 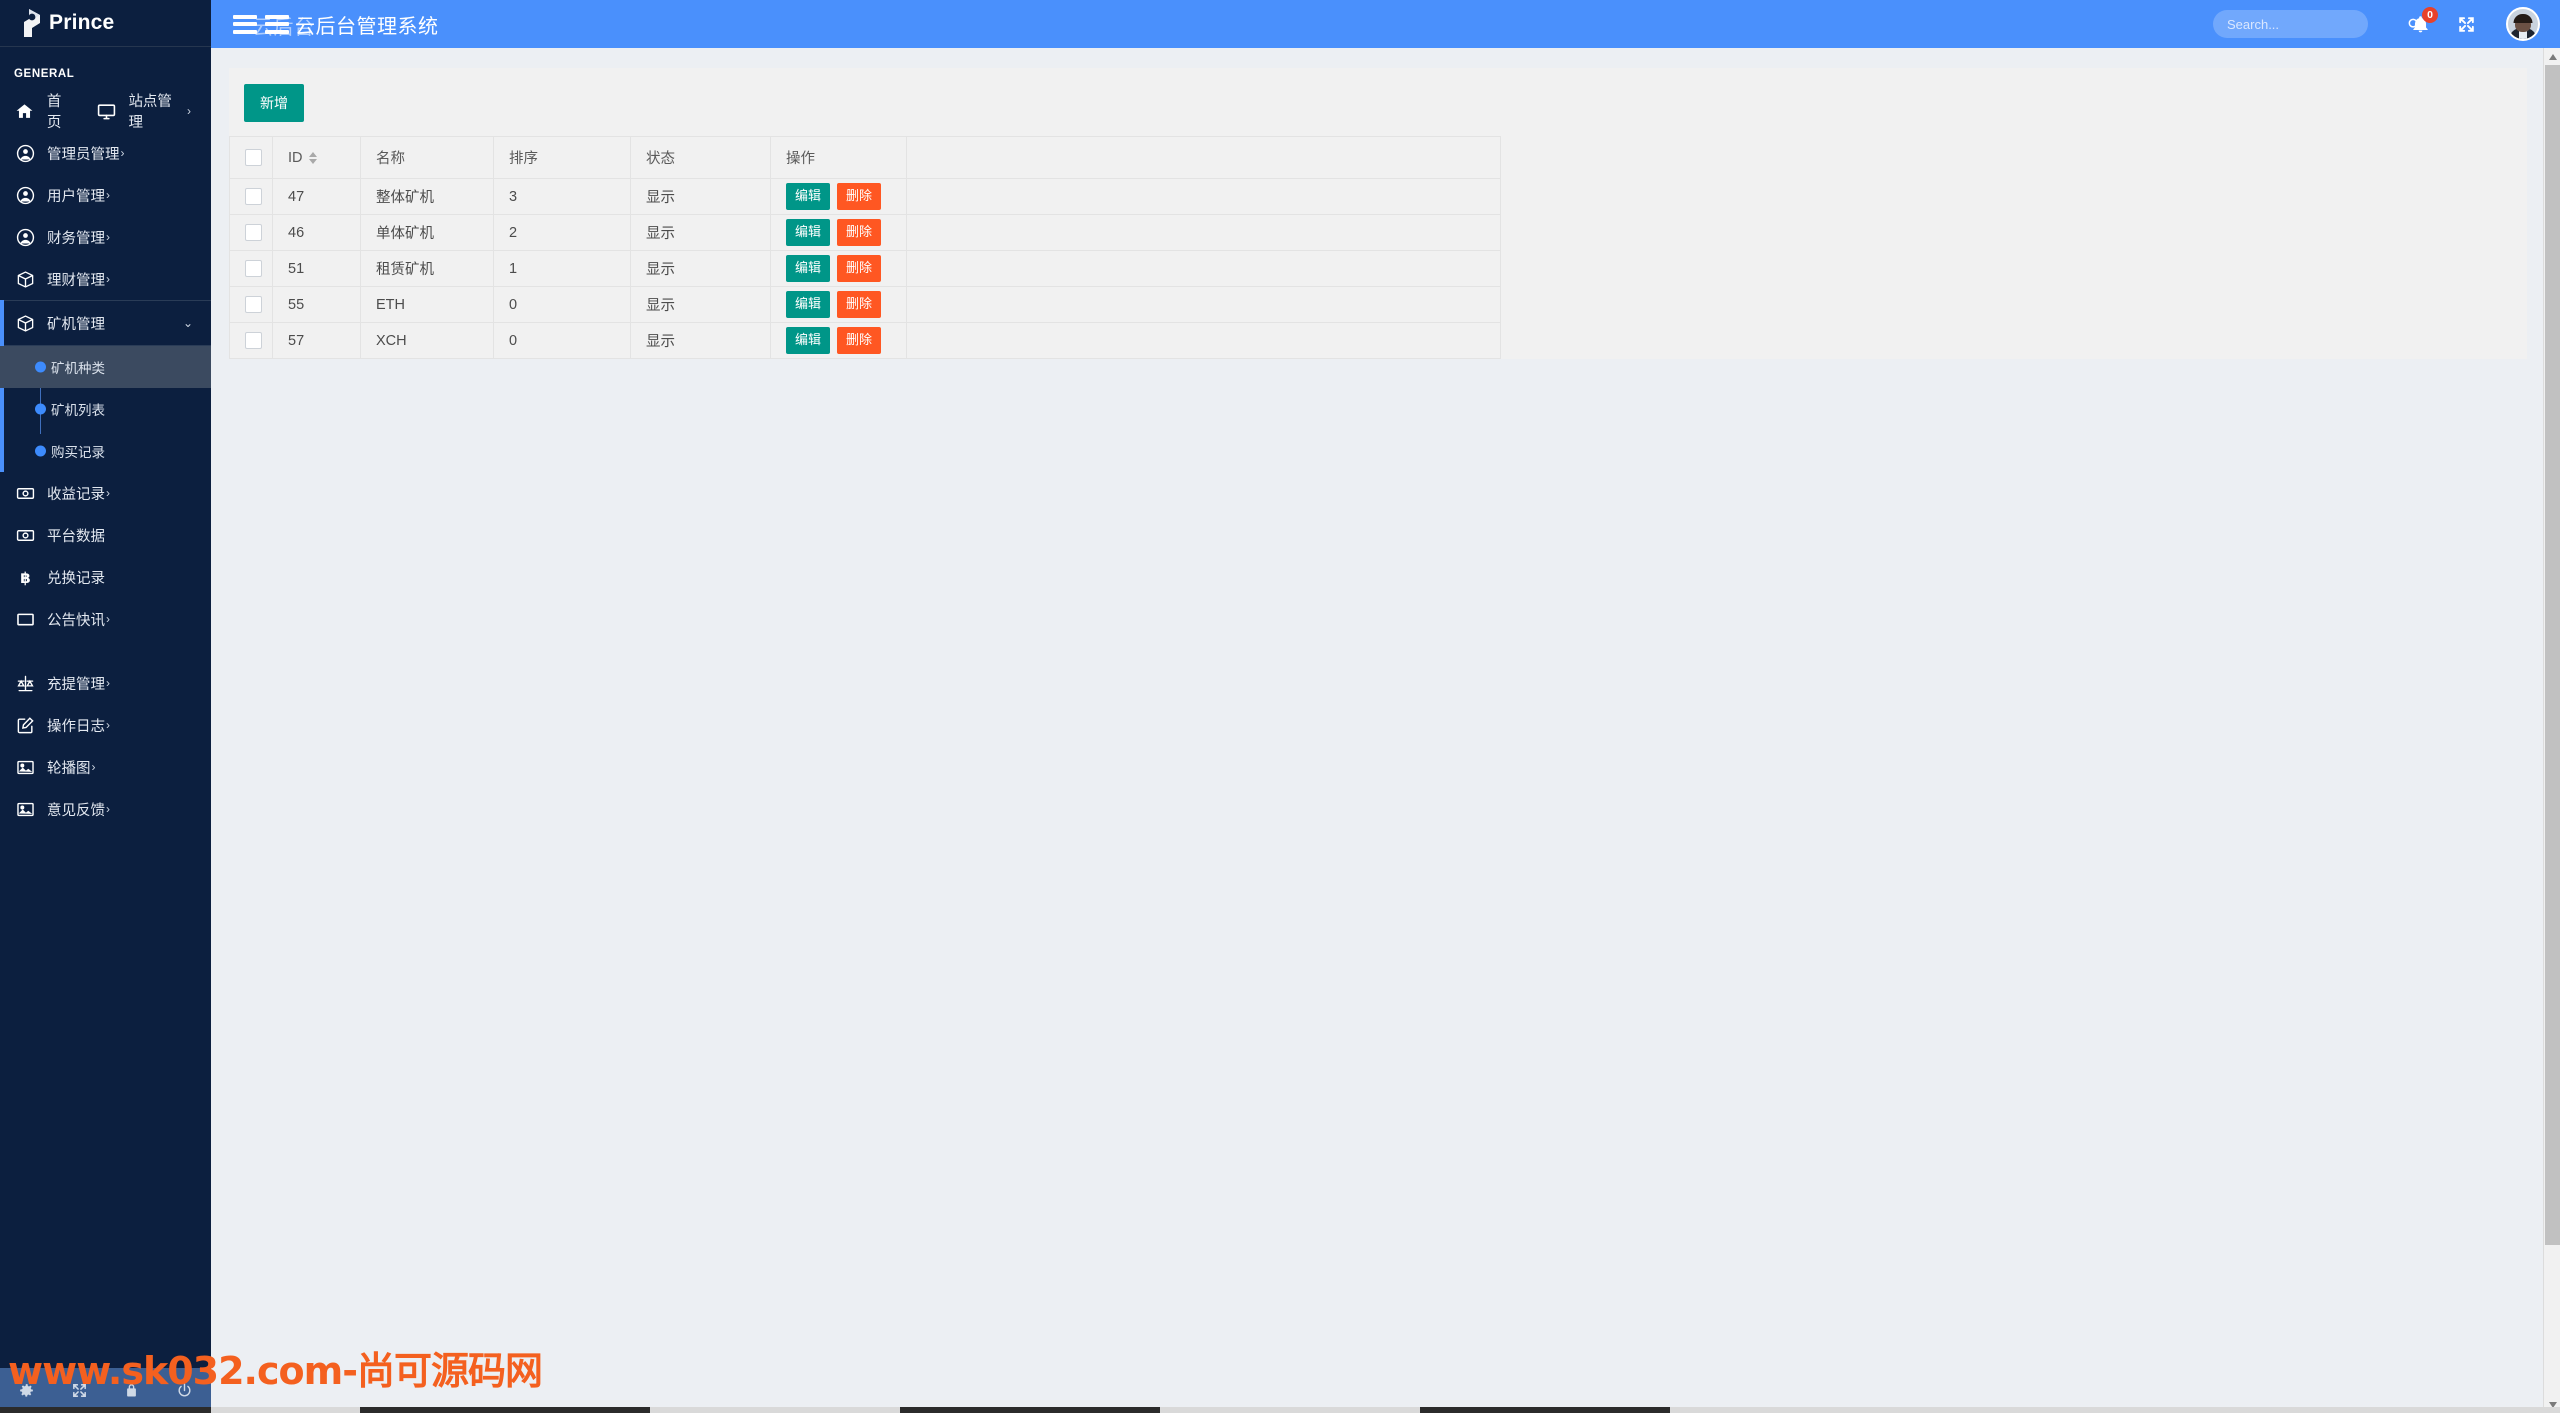 I want to click on brand-header: Prince, so click(x=105, y=23).